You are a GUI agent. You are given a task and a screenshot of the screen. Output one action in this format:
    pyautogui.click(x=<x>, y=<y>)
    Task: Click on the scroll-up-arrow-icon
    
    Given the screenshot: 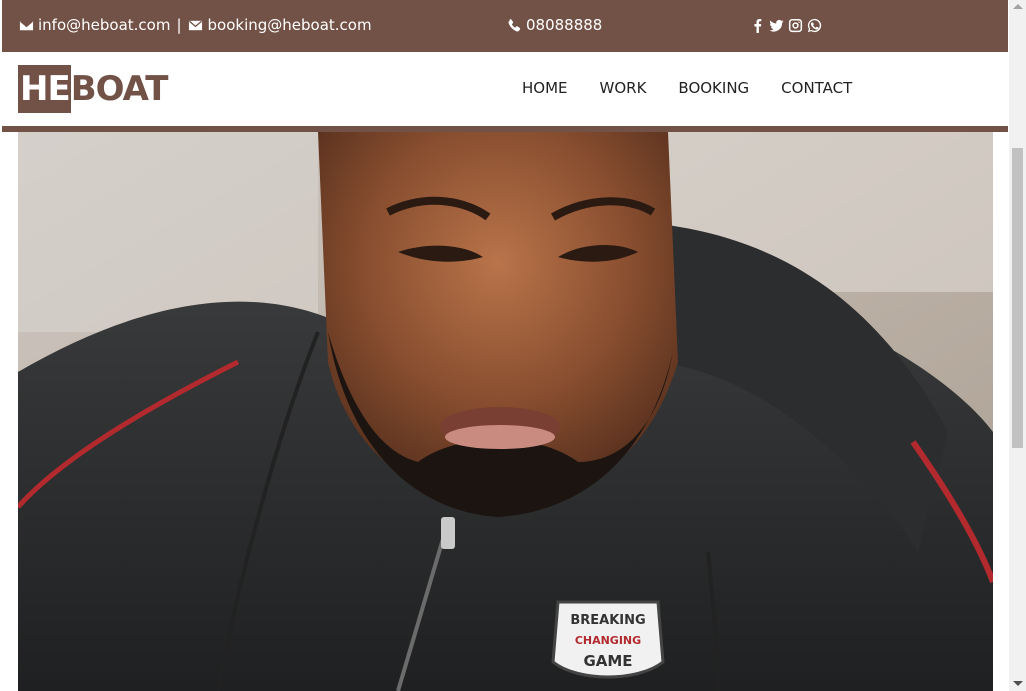 What is the action you would take?
    pyautogui.click(x=1018, y=6)
    